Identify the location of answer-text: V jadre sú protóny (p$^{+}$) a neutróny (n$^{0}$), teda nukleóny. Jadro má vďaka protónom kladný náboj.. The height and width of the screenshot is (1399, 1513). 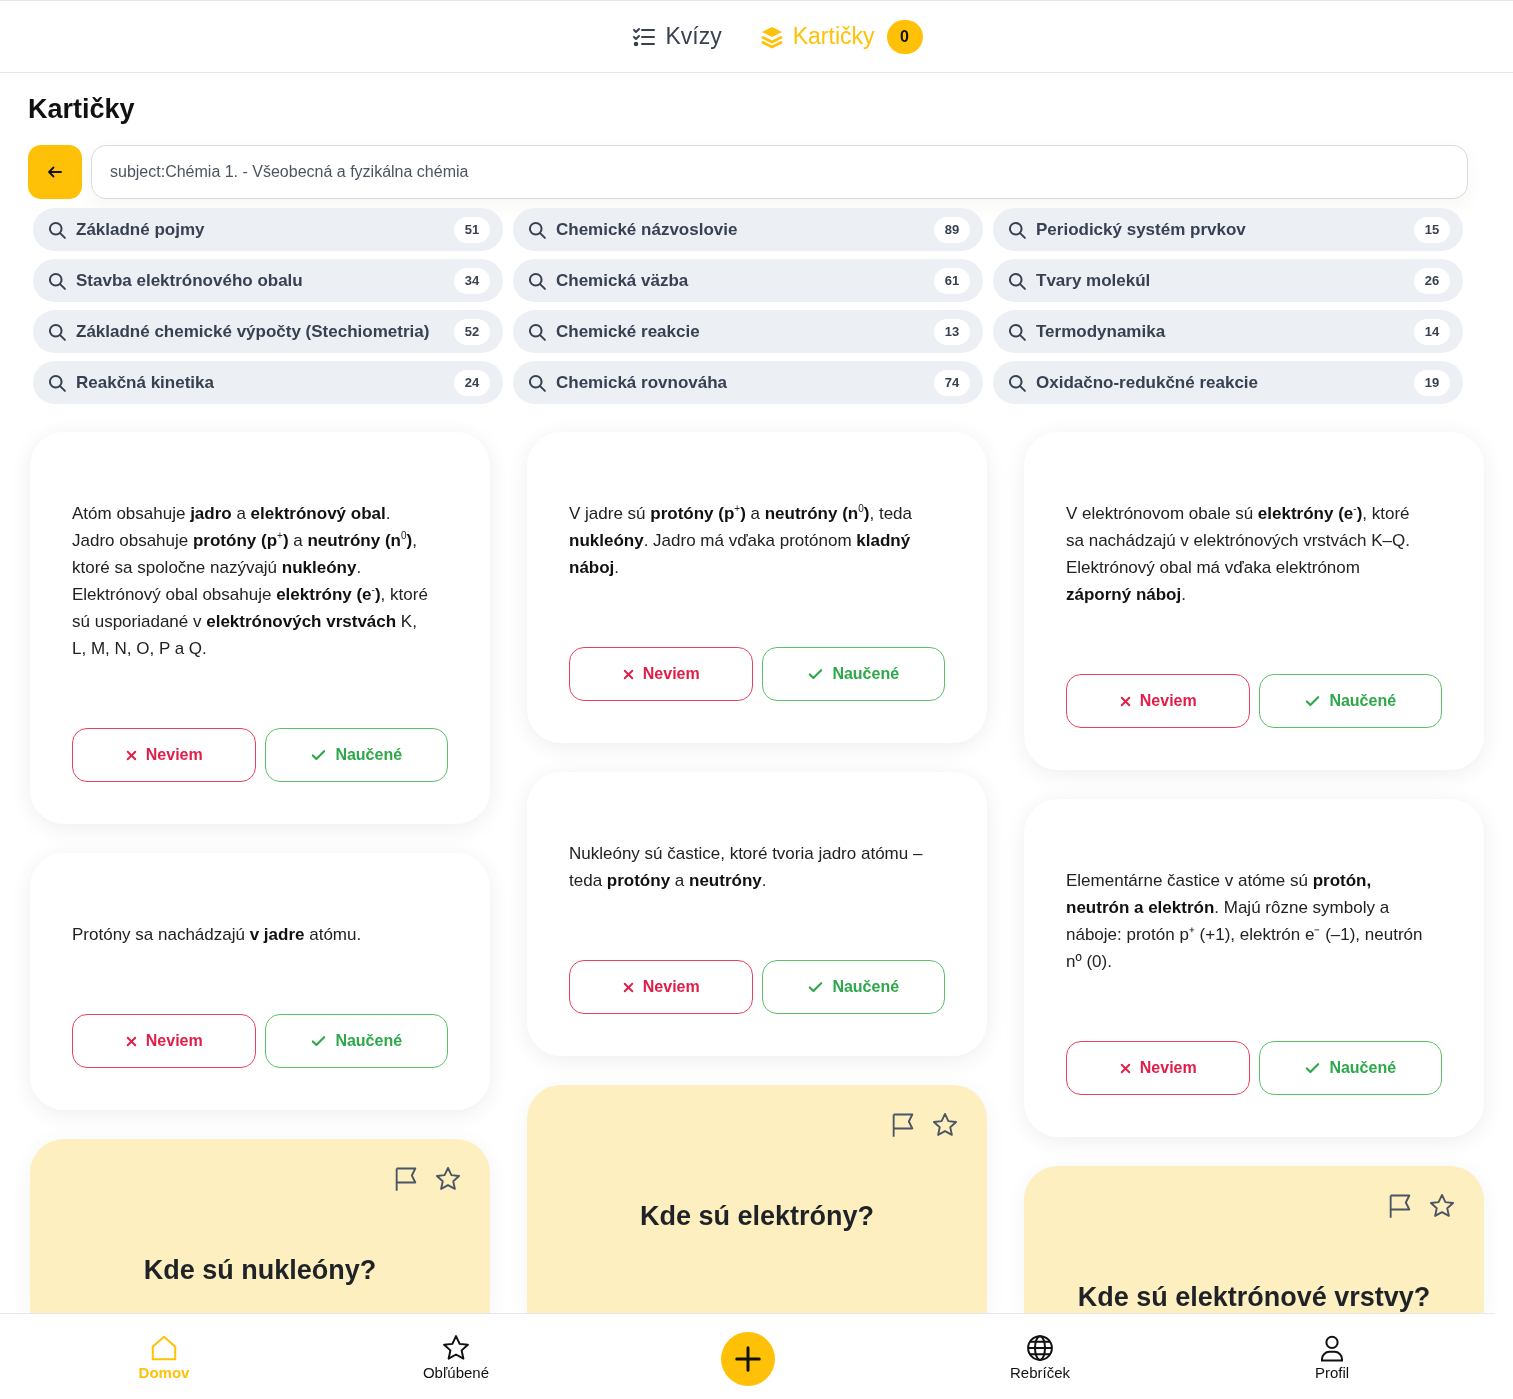
(741, 540).